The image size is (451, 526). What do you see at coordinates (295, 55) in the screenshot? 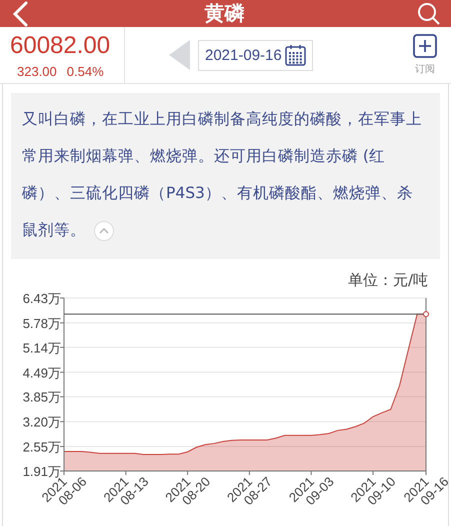
I see `calendar-icon` at bounding box center [295, 55].